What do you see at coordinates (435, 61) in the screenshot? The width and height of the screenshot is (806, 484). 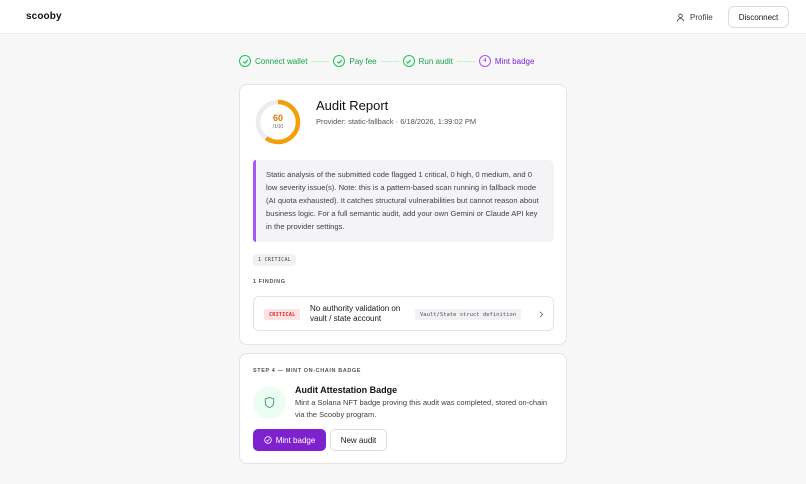 I see `step-label: Run audit` at bounding box center [435, 61].